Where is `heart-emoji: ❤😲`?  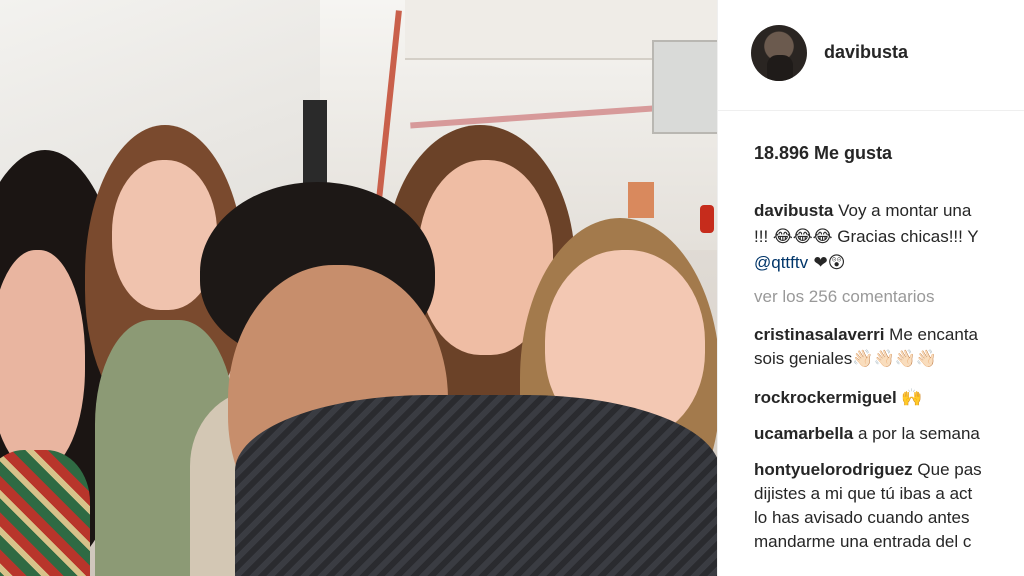 heart-emoji: ❤😲 is located at coordinates (827, 263).